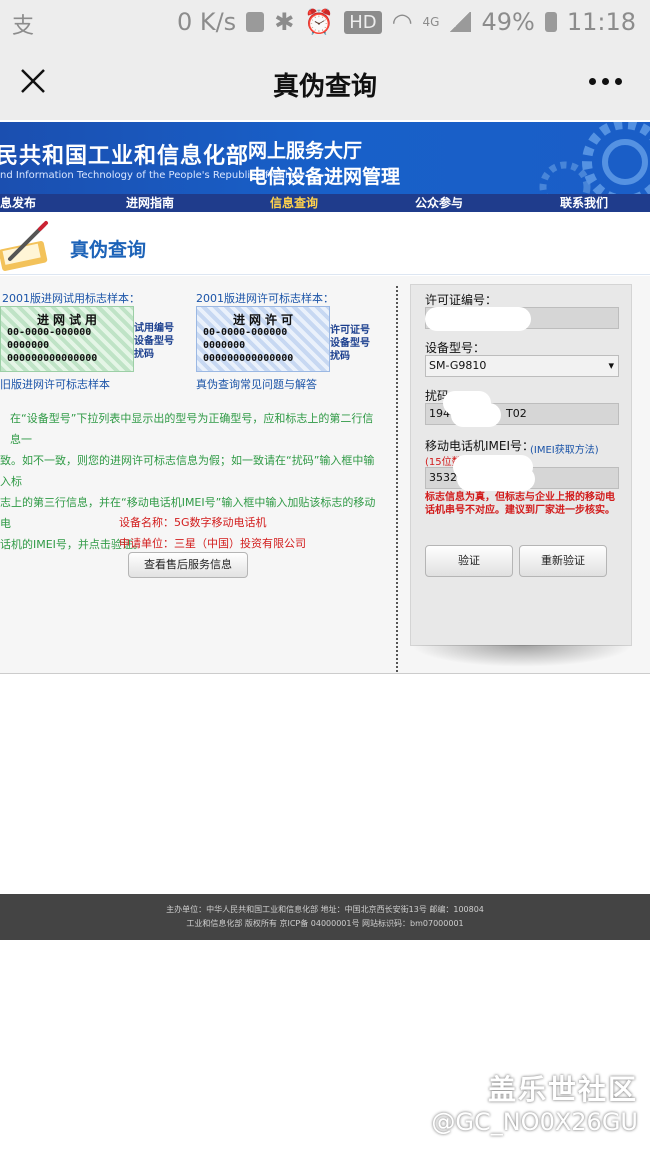  Describe the element at coordinates (594, 158) in the screenshot. I see `gears-icon` at that location.